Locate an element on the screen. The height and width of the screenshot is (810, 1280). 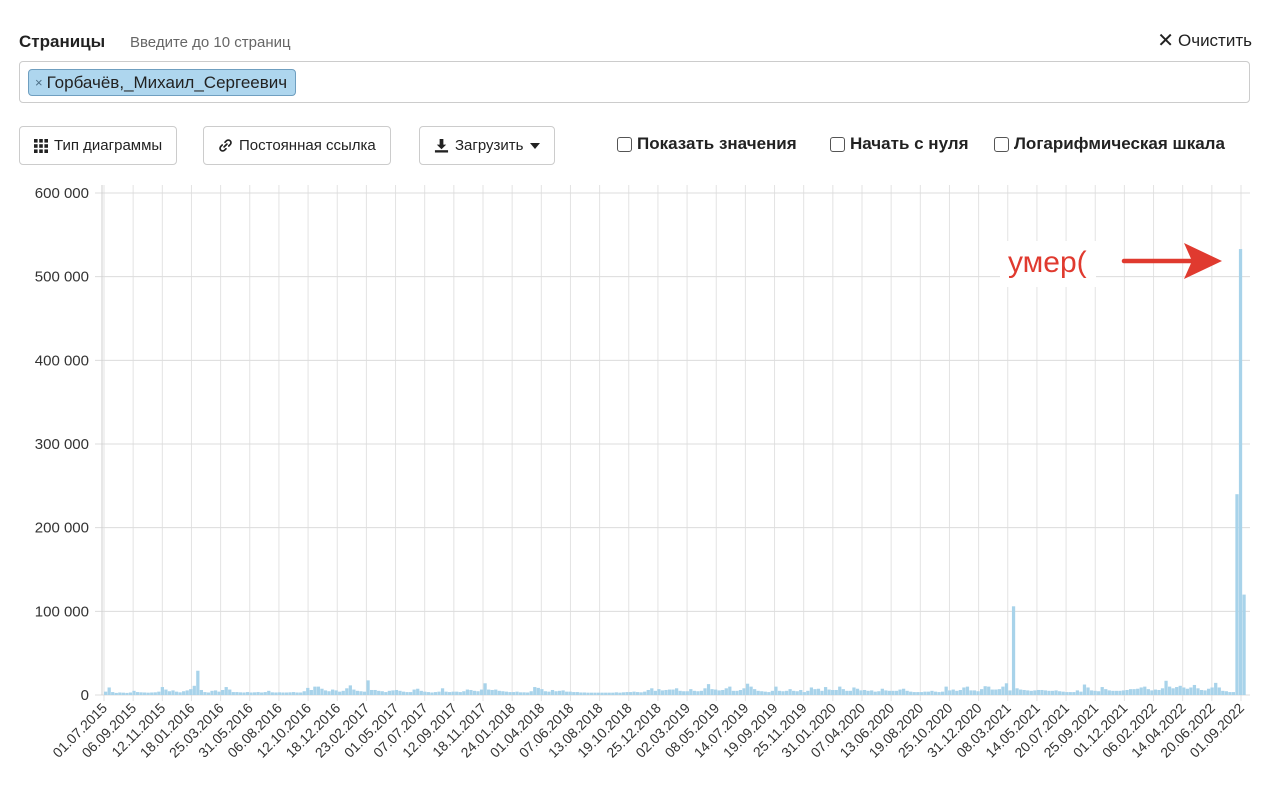
download-button: Загрузить is located at coordinates (487, 145).